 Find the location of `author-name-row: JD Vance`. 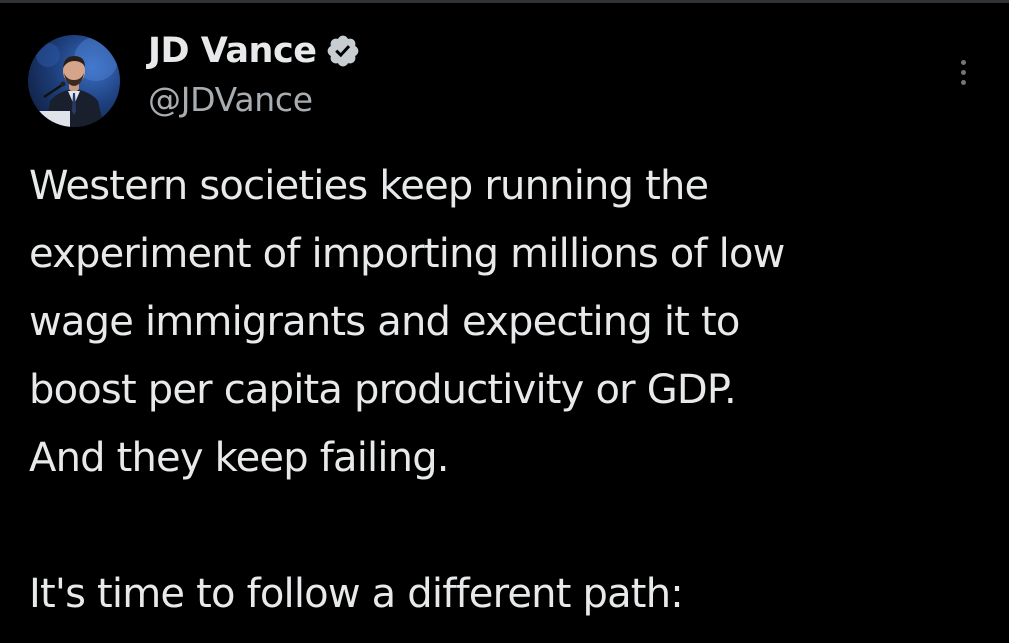

author-name-row: JD Vance is located at coordinates (254, 51).